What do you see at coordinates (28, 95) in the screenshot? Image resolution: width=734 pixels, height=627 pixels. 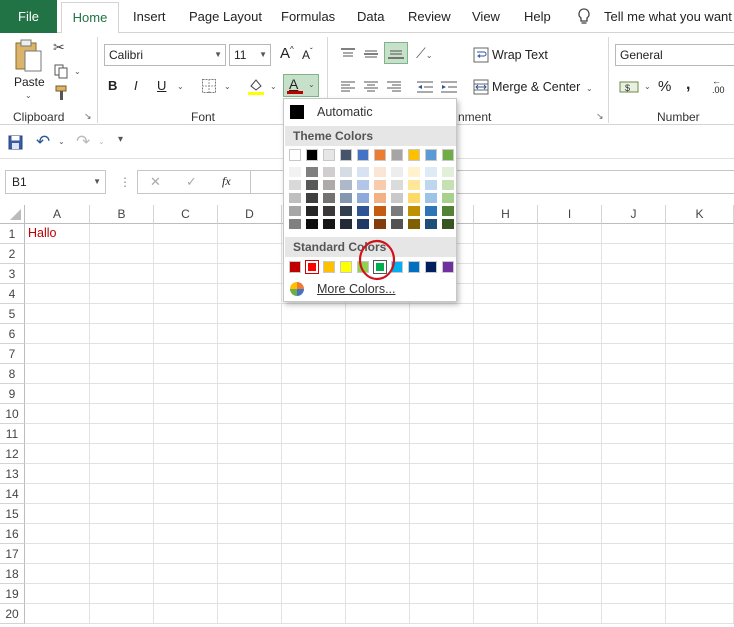 I see `paste-dropdown-icon: ⌄` at bounding box center [28, 95].